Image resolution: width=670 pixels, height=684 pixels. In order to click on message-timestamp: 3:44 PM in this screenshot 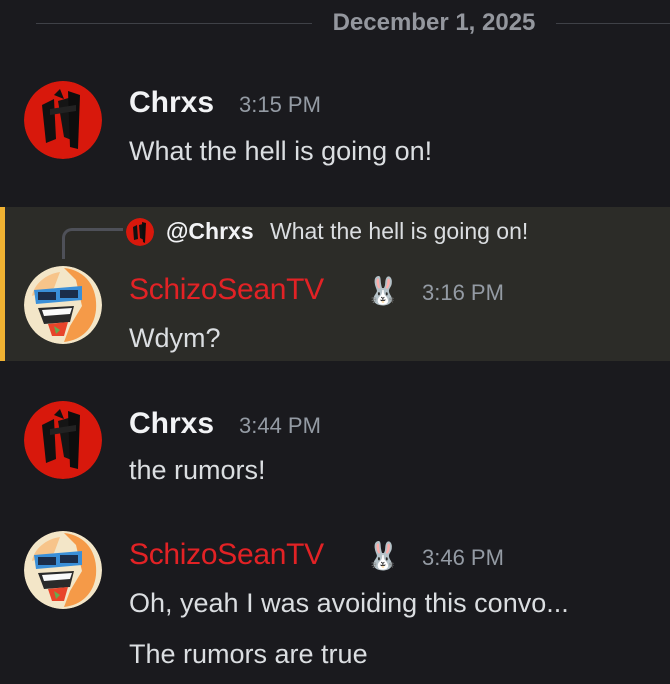, I will do `click(280, 425)`.